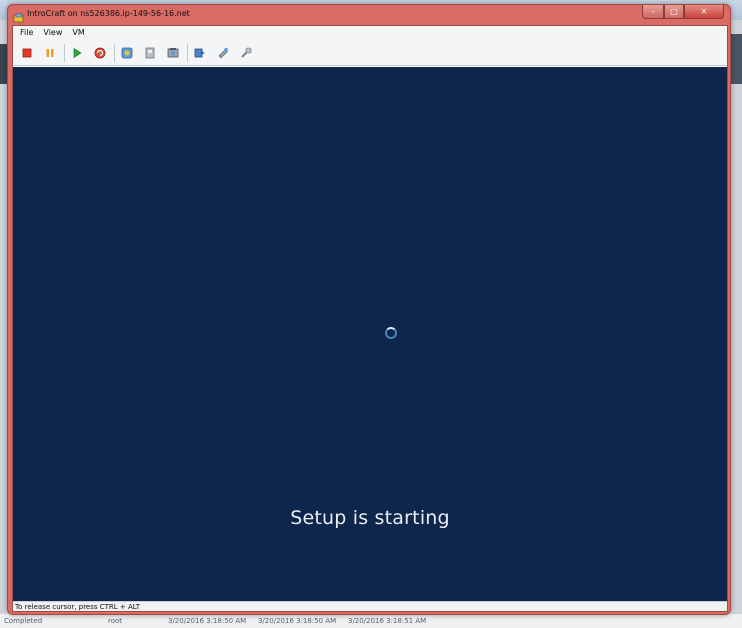 The width and height of the screenshot is (742, 628). What do you see at coordinates (387, 621) in the screenshot?
I see `task-time-completed: 3/20/2016 3:18:51 AM` at bounding box center [387, 621].